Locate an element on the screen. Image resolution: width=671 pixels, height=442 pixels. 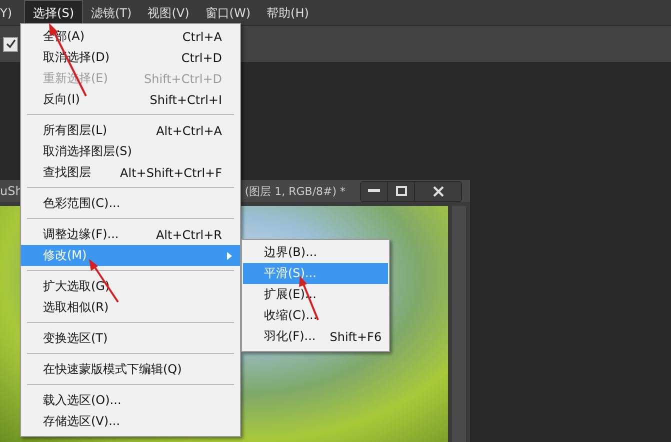
menu-item: 调整边缘(F)... Alt+Ctrl+R is located at coordinates (130, 234).